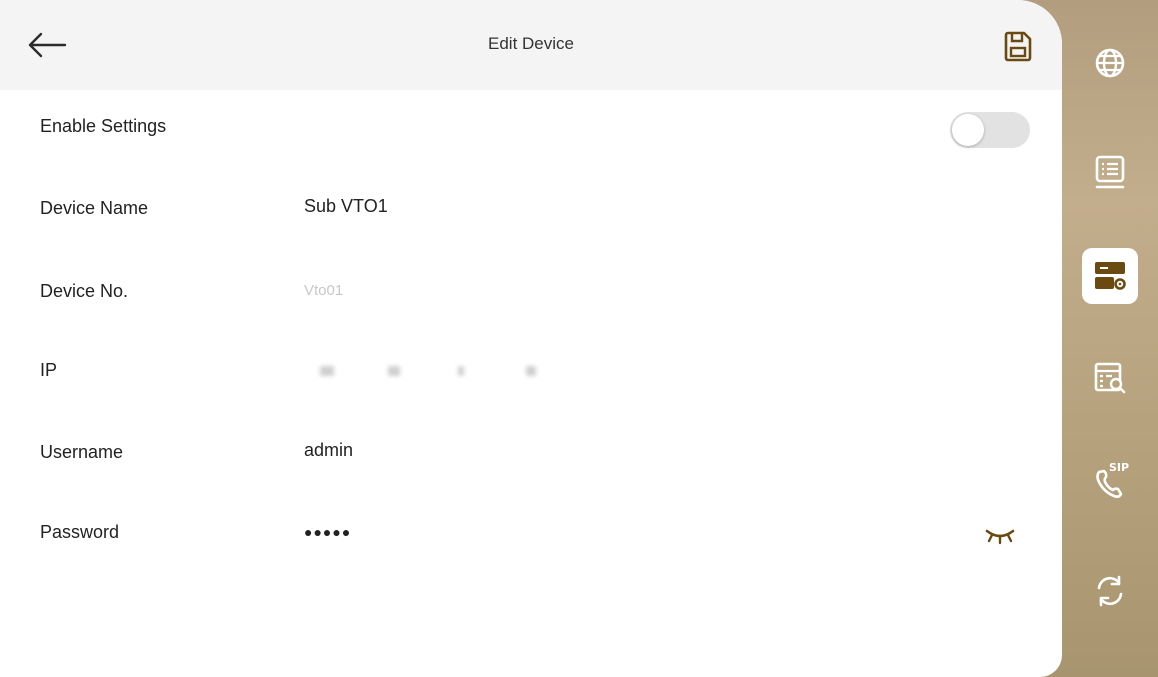 The height and width of the screenshot is (677, 1158). What do you see at coordinates (49, 370) in the screenshot?
I see `ip-label: IP` at bounding box center [49, 370].